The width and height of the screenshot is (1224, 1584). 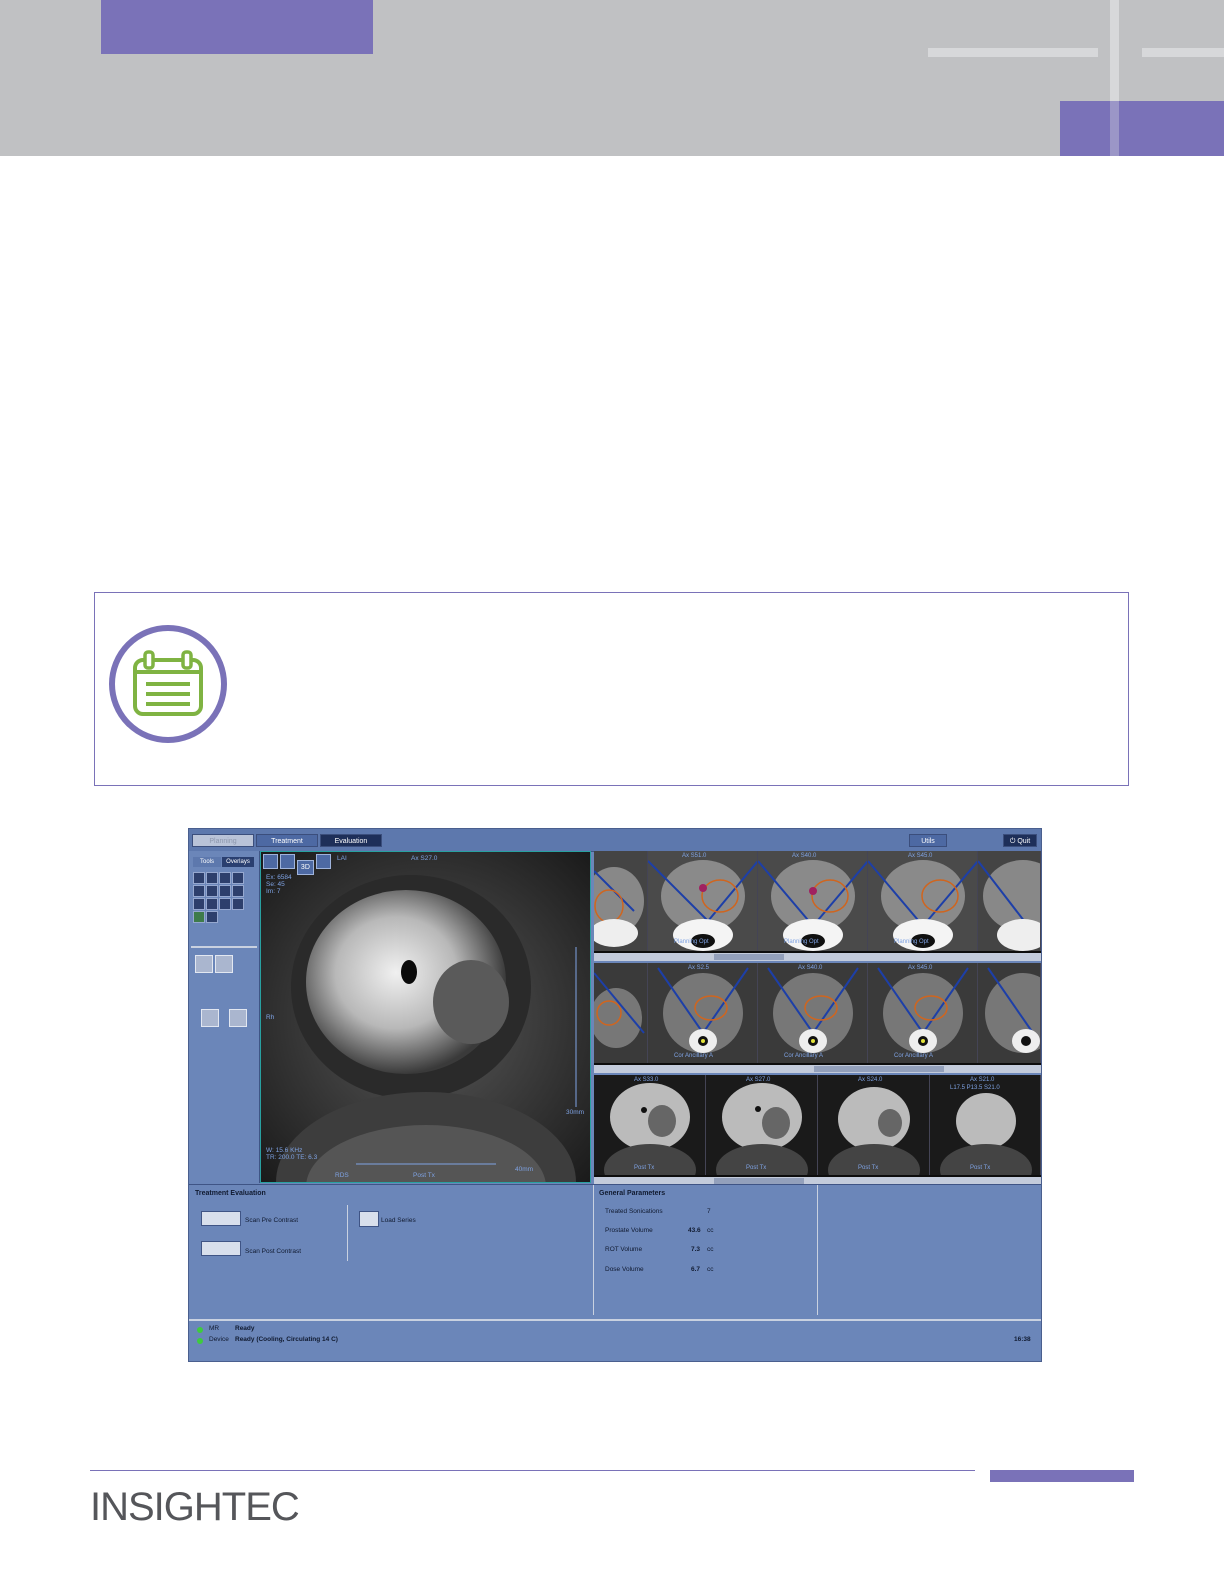 I want to click on param-value: 43.6, so click(x=694, y=1230).